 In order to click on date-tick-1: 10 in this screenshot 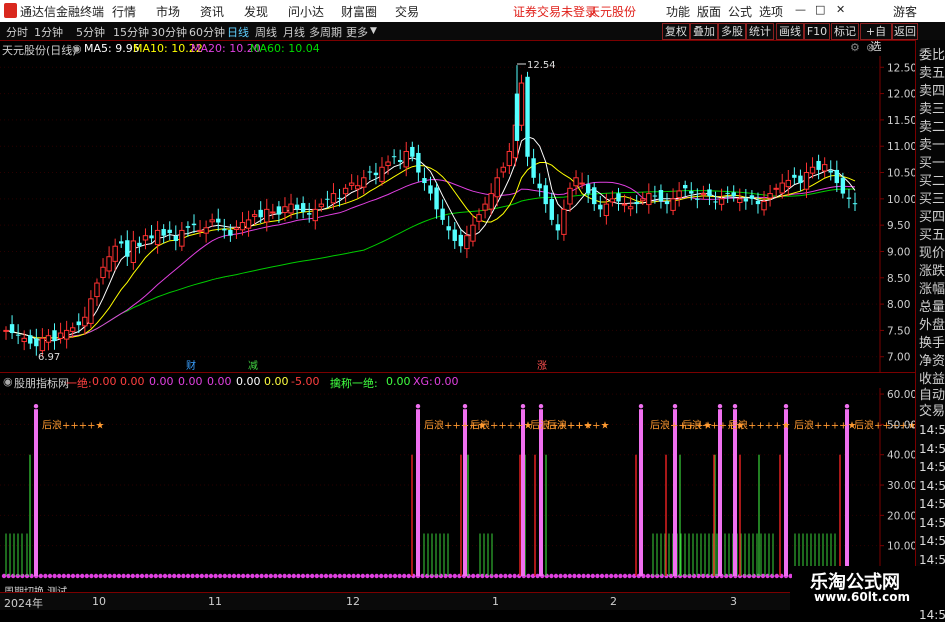, I will do `click(99, 601)`.